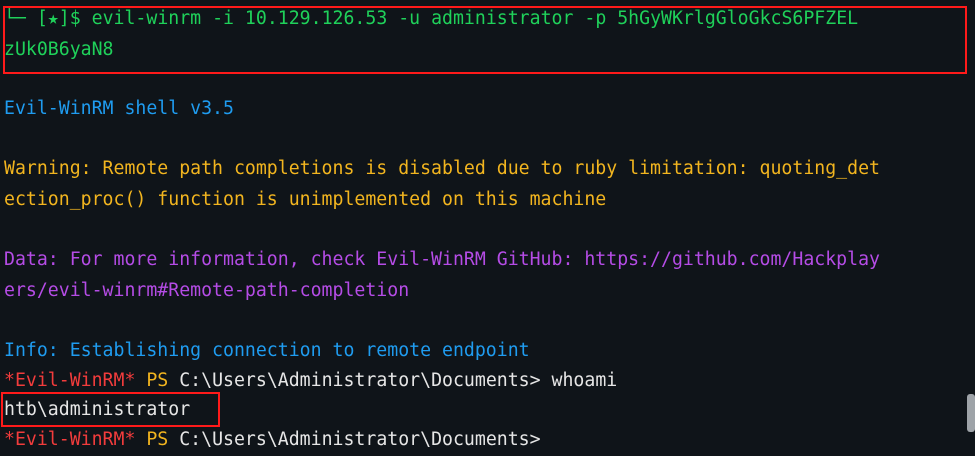  Describe the element at coordinates (119, 108) in the screenshot. I see `shell-version-line: Evil-WinRM shell v3.5` at that location.